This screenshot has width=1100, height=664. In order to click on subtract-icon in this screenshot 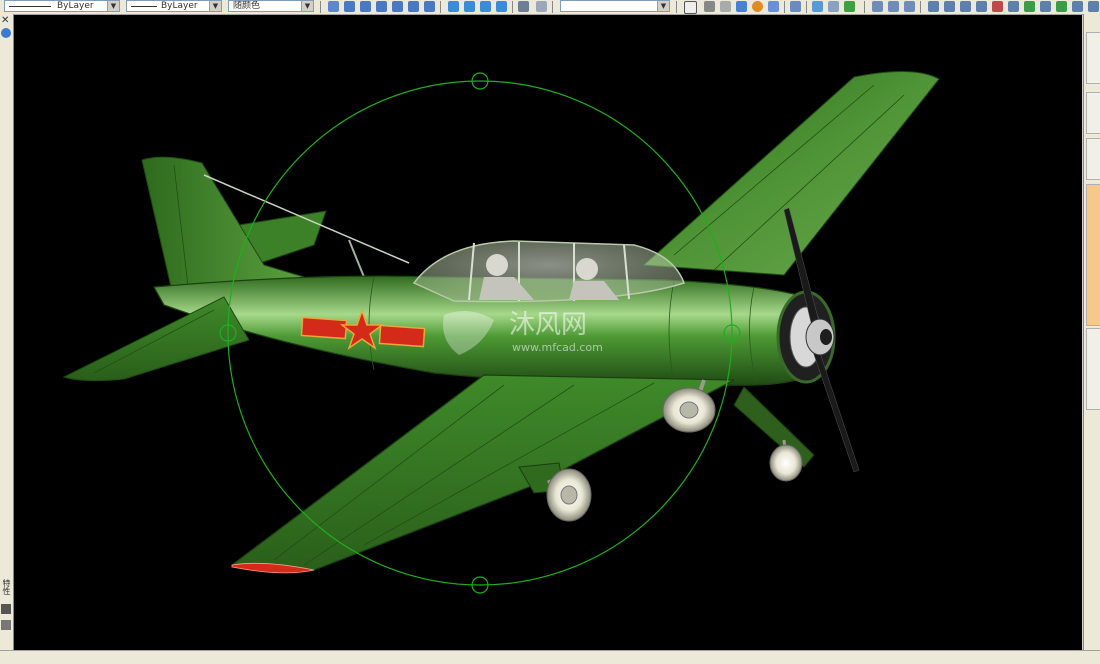, I will do `click(893, 6)`.